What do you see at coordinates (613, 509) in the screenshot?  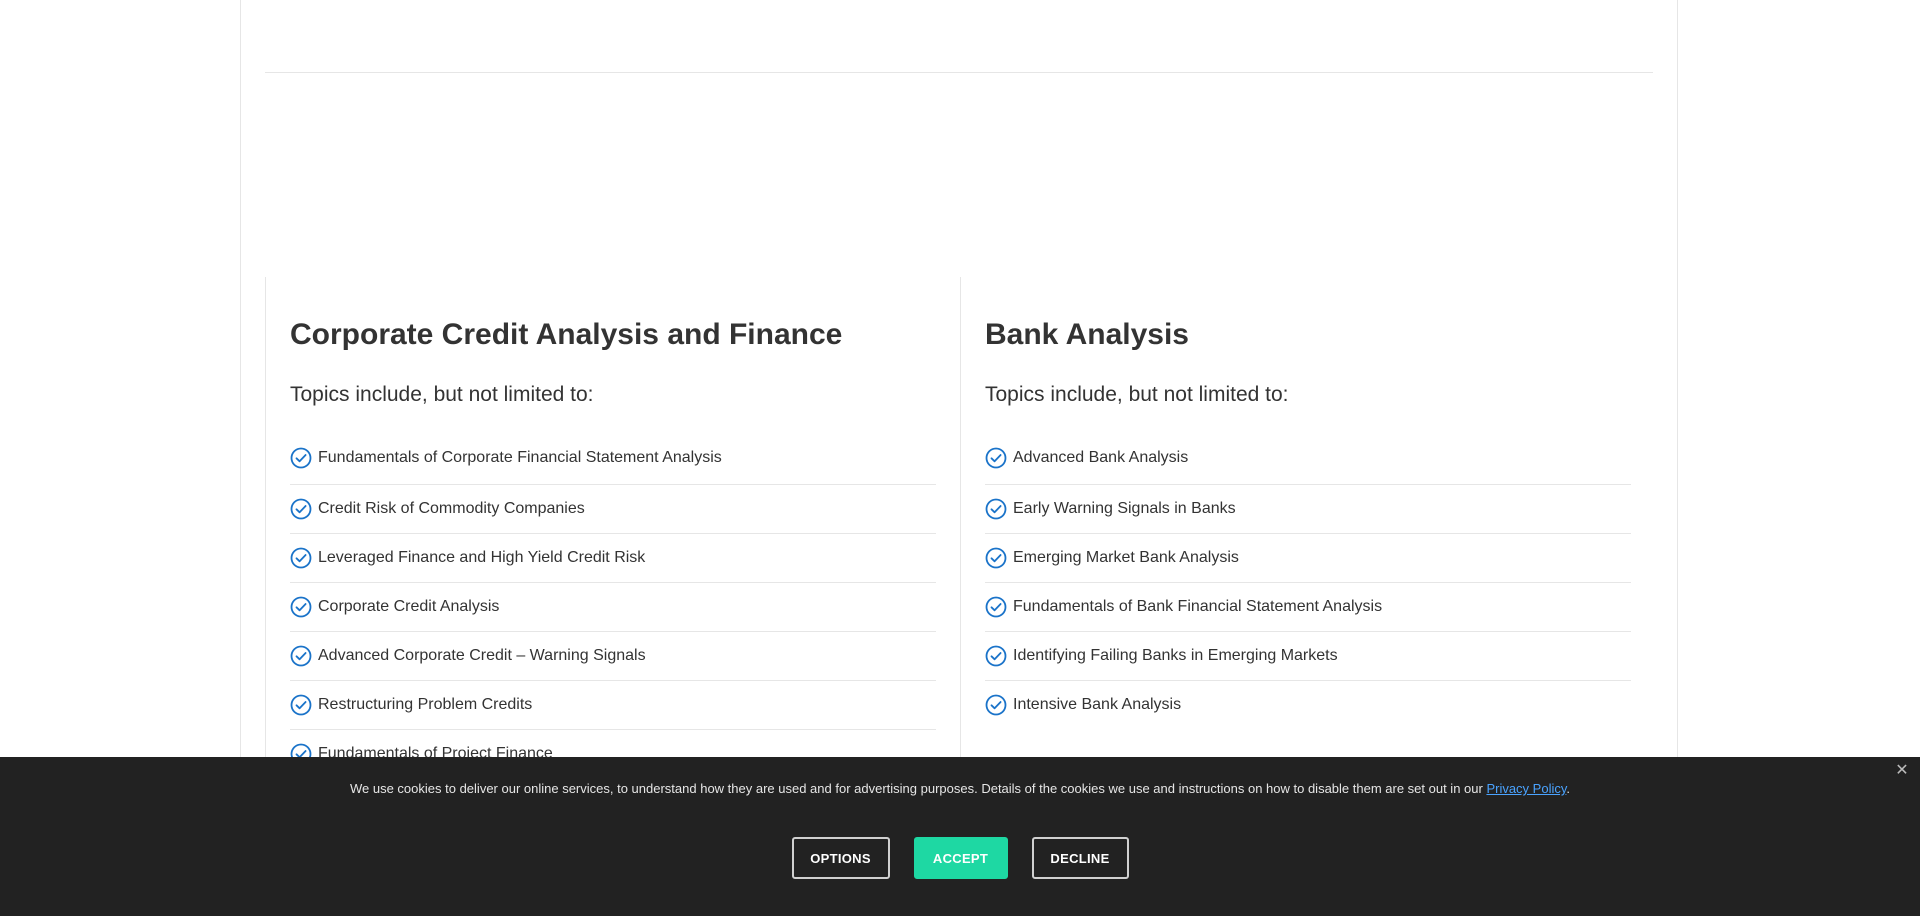 I see `list-item: Credit Risk of Commodity Companies` at bounding box center [613, 509].